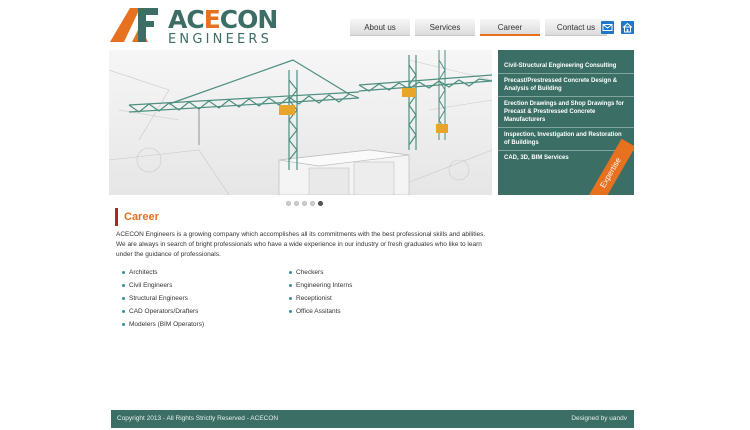  Describe the element at coordinates (163, 311) in the screenshot. I see `list-item: CAD Operators/Drafters` at that location.